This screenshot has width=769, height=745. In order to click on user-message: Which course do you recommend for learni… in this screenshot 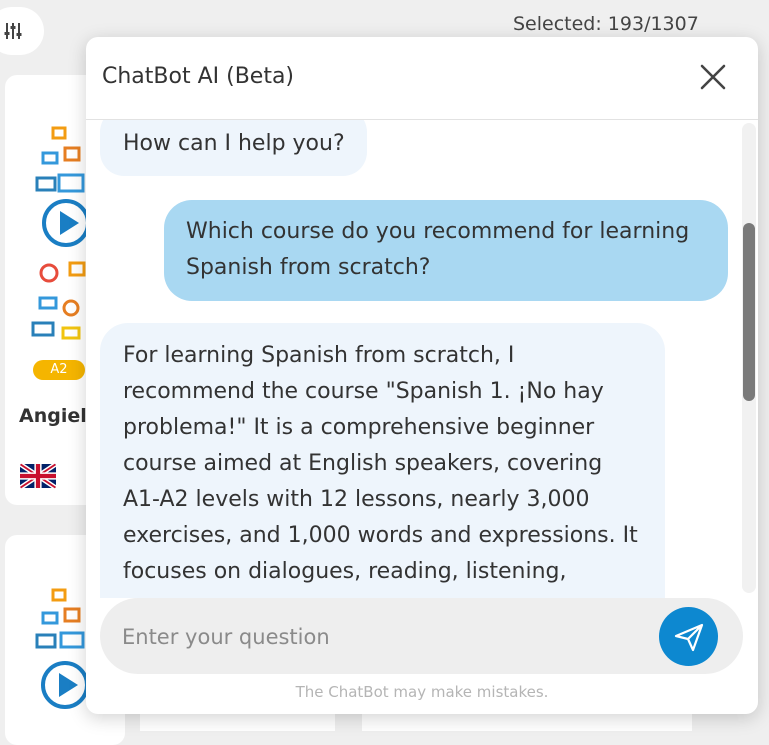, I will do `click(446, 250)`.